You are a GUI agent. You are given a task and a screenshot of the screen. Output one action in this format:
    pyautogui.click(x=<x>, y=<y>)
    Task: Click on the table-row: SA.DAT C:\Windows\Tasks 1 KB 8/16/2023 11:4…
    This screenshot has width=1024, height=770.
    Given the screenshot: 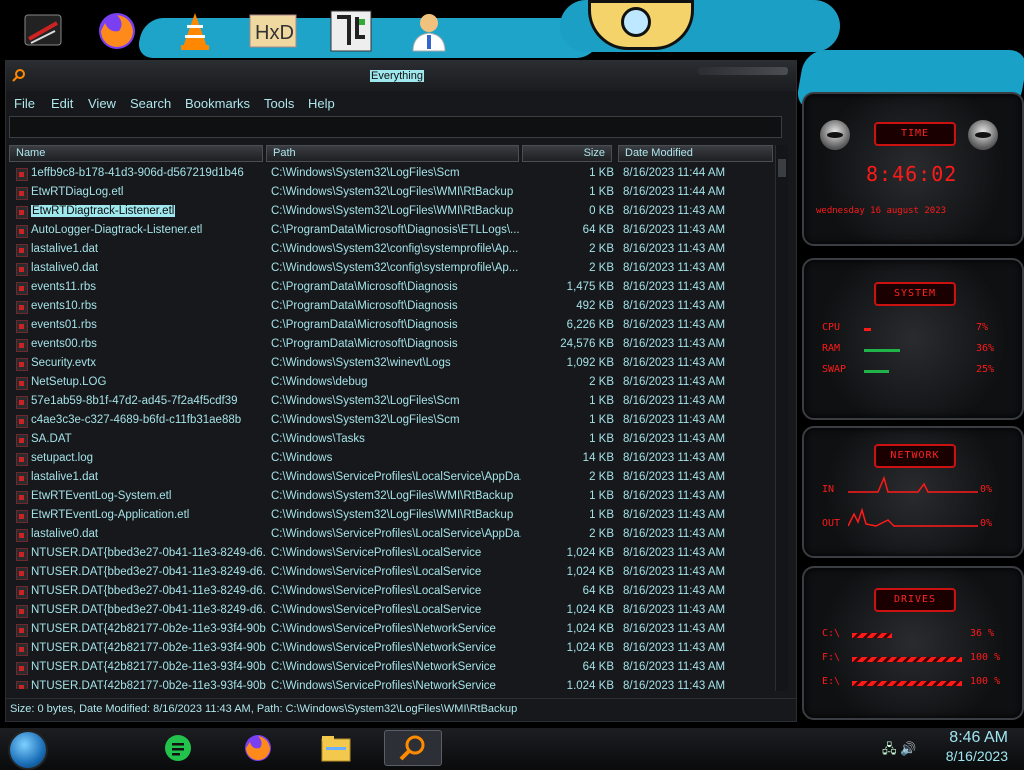 What is the action you would take?
    pyautogui.click(x=391, y=440)
    